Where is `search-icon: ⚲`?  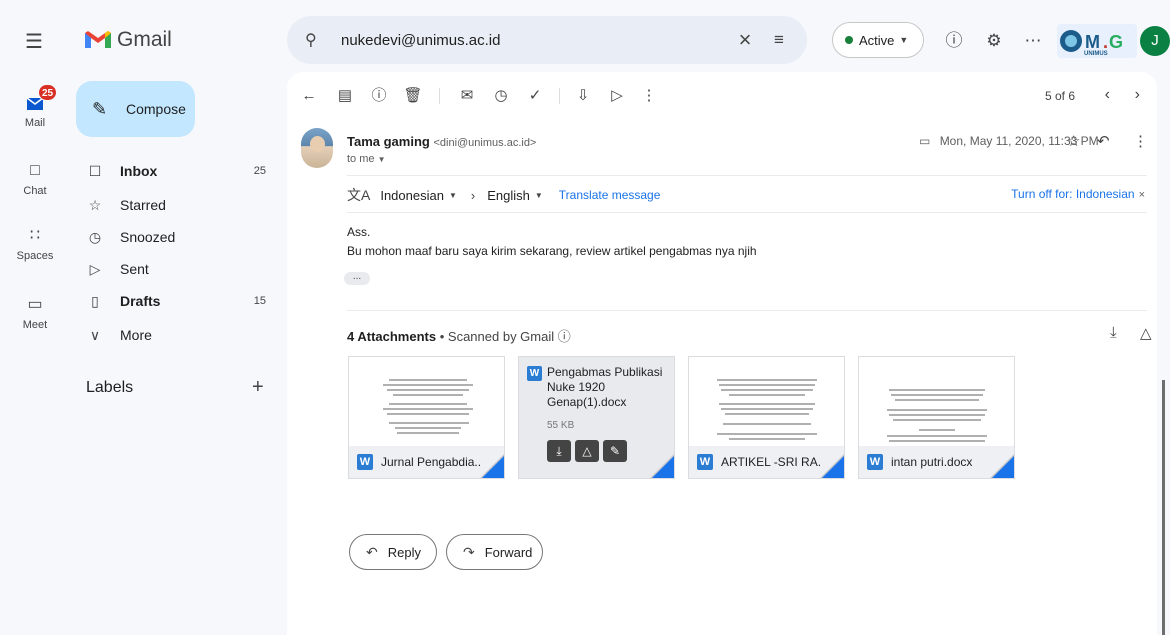
search-icon: ⚲ is located at coordinates (316, 40).